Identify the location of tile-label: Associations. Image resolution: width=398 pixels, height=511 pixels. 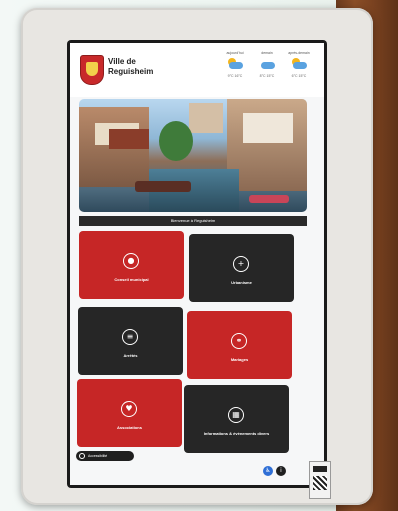
(129, 427).